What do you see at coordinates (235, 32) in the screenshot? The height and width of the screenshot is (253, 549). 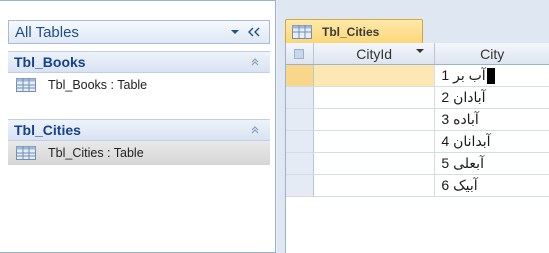 I see `dropdown-arrow-icon` at bounding box center [235, 32].